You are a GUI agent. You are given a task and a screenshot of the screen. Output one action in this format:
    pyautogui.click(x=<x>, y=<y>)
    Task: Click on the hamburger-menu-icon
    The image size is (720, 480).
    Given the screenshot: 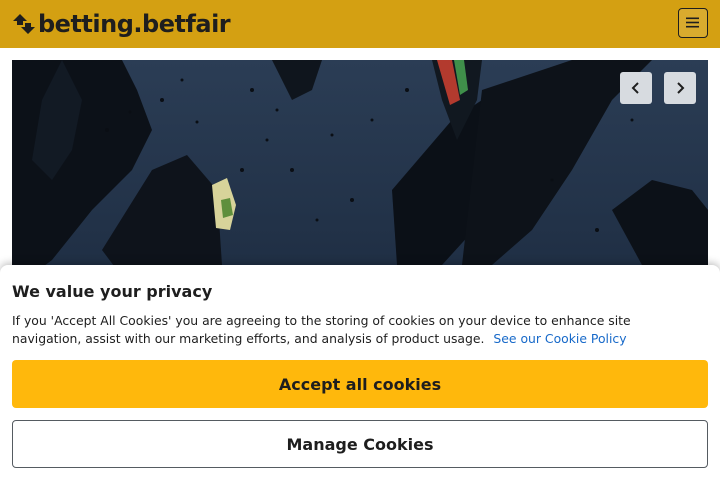 What is the action you would take?
    pyautogui.click(x=692, y=22)
    